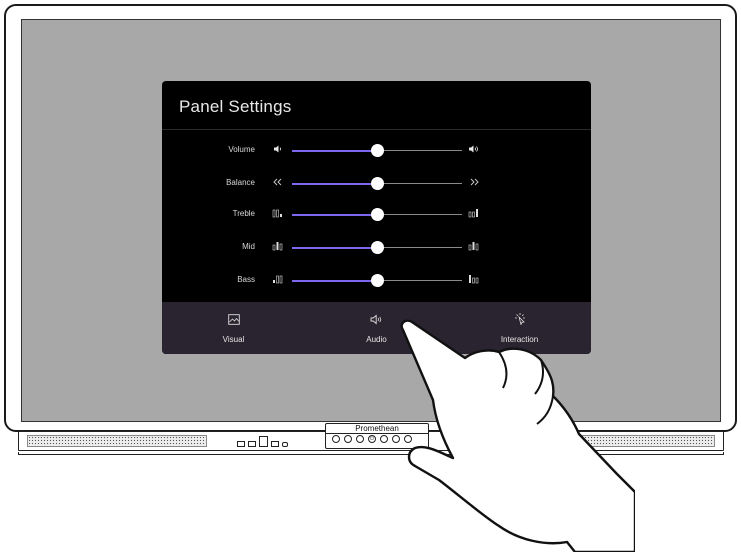 The width and height of the screenshot is (741, 552). Describe the element at coordinates (334, 150) in the screenshot. I see `volume-slider-fill` at that location.